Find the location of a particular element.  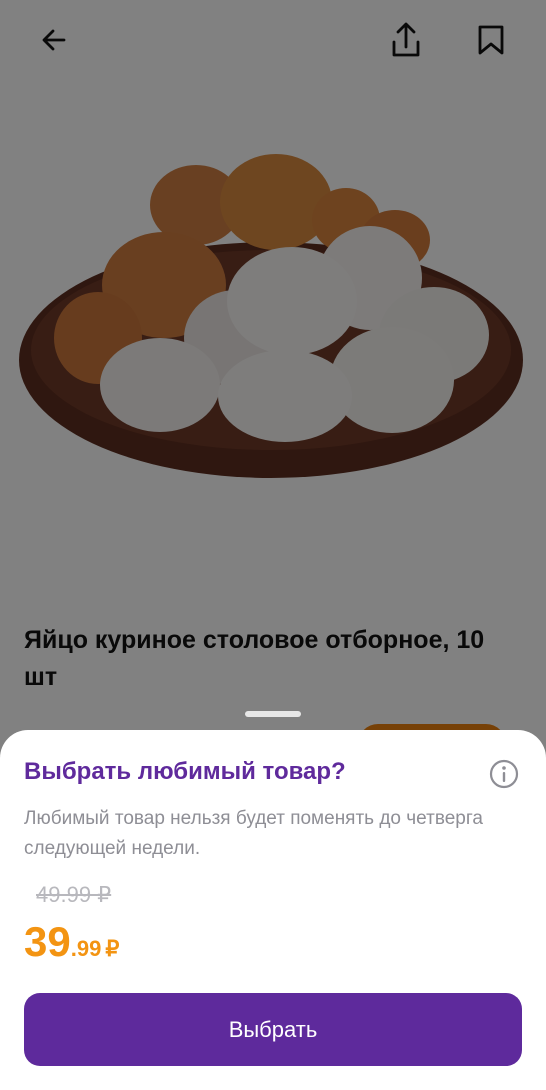

info-icon is located at coordinates (504, 774).